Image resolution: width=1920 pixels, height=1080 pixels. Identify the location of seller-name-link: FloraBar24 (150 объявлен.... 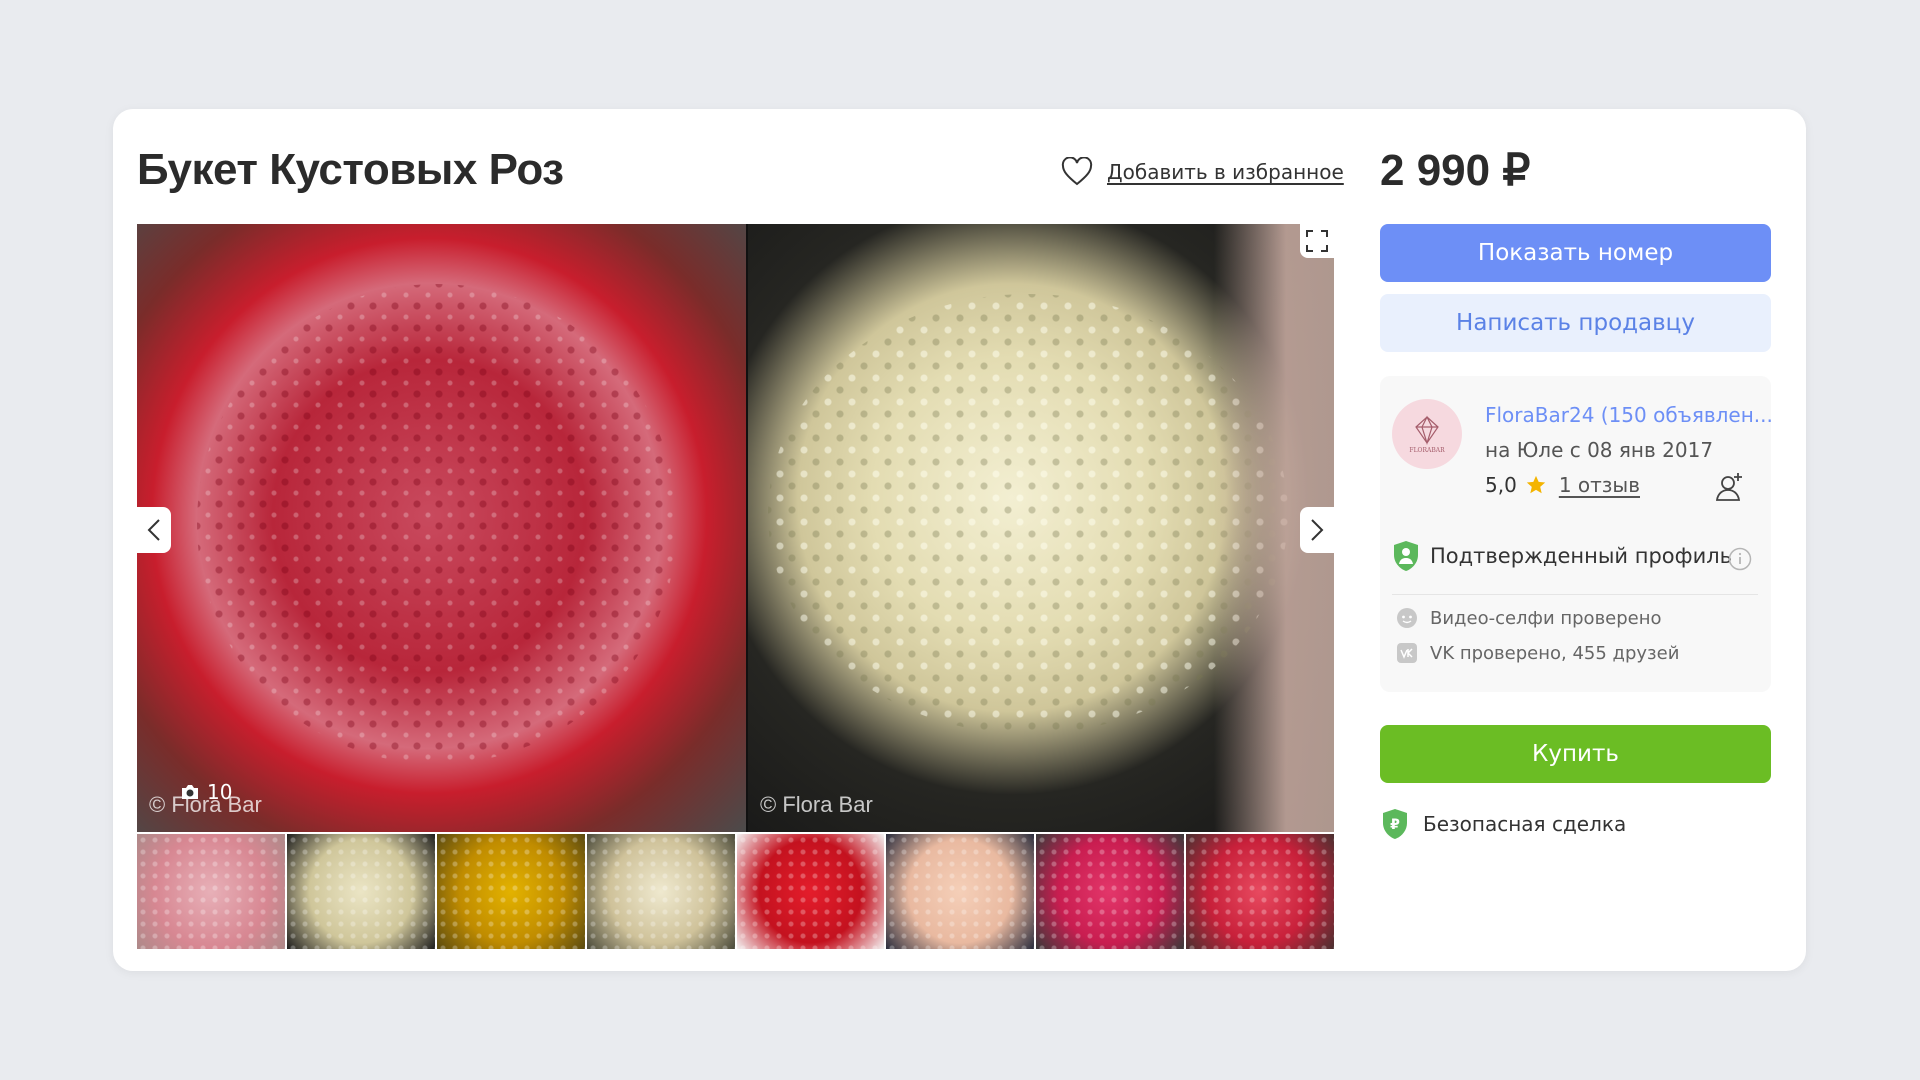
(1629, 415).